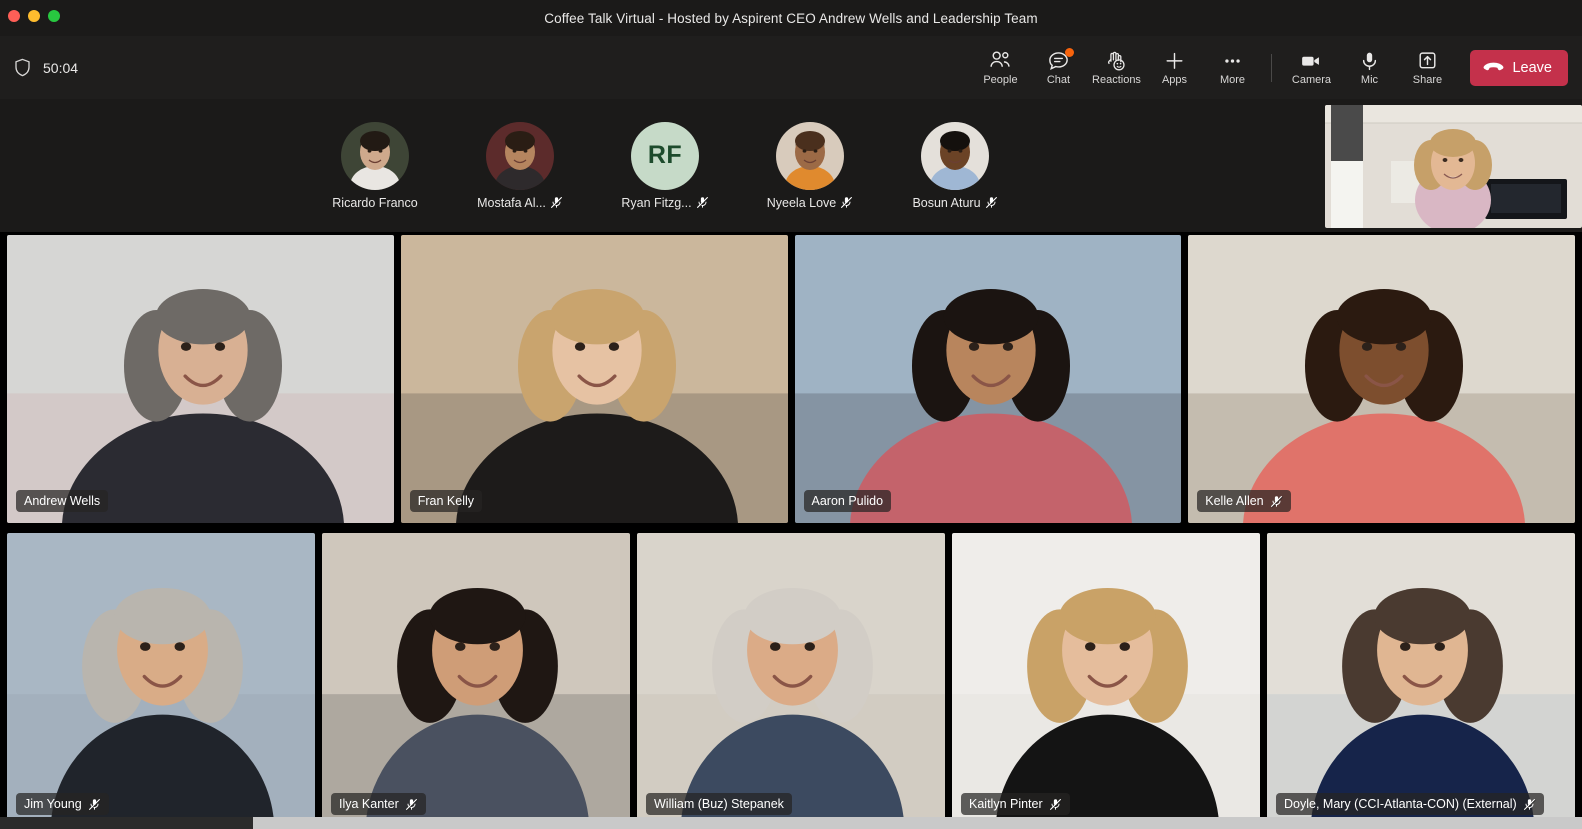 This screenshot has width=1582, height=829. Describe the element at coordinates (22, 67) in the screenshot. I see `shield-icon` at that location.